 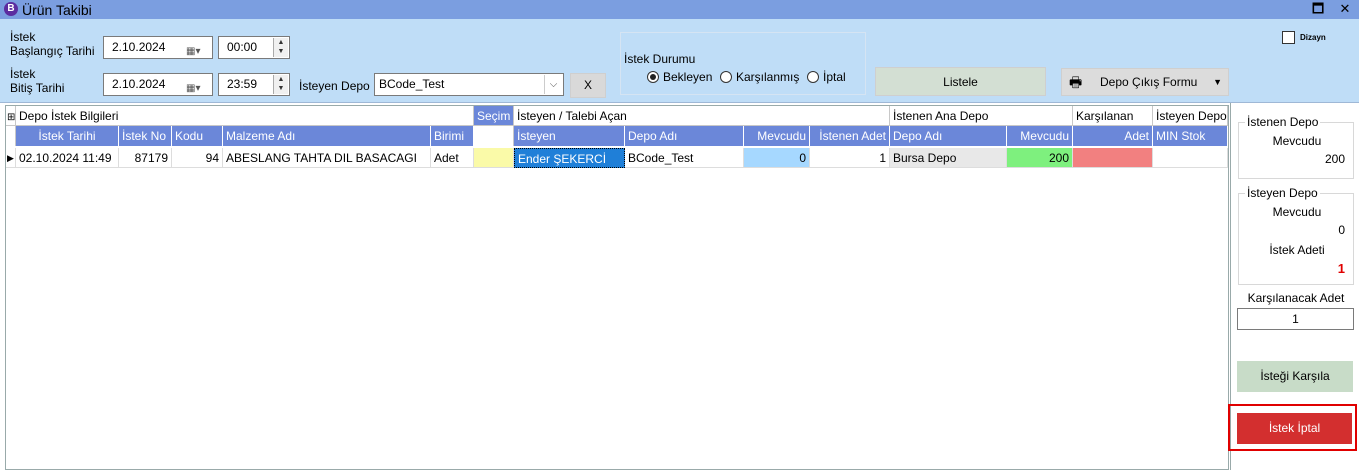 I want to click on band-requester: İsteyen / Talebi Açan, so click(x=702, y=116).